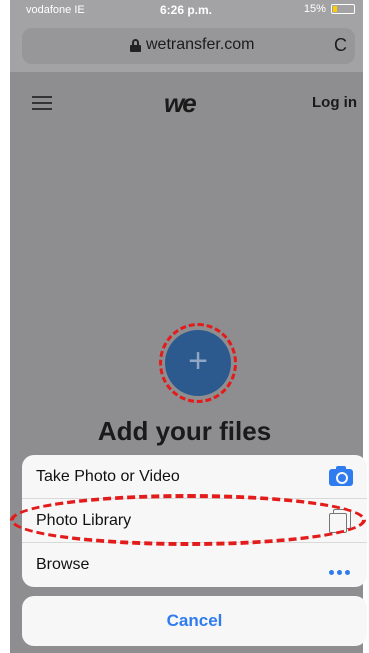  Describe the element at coordinates (200, 44) in the screenshot. I see `url-text: wetransfer.com` at that location.